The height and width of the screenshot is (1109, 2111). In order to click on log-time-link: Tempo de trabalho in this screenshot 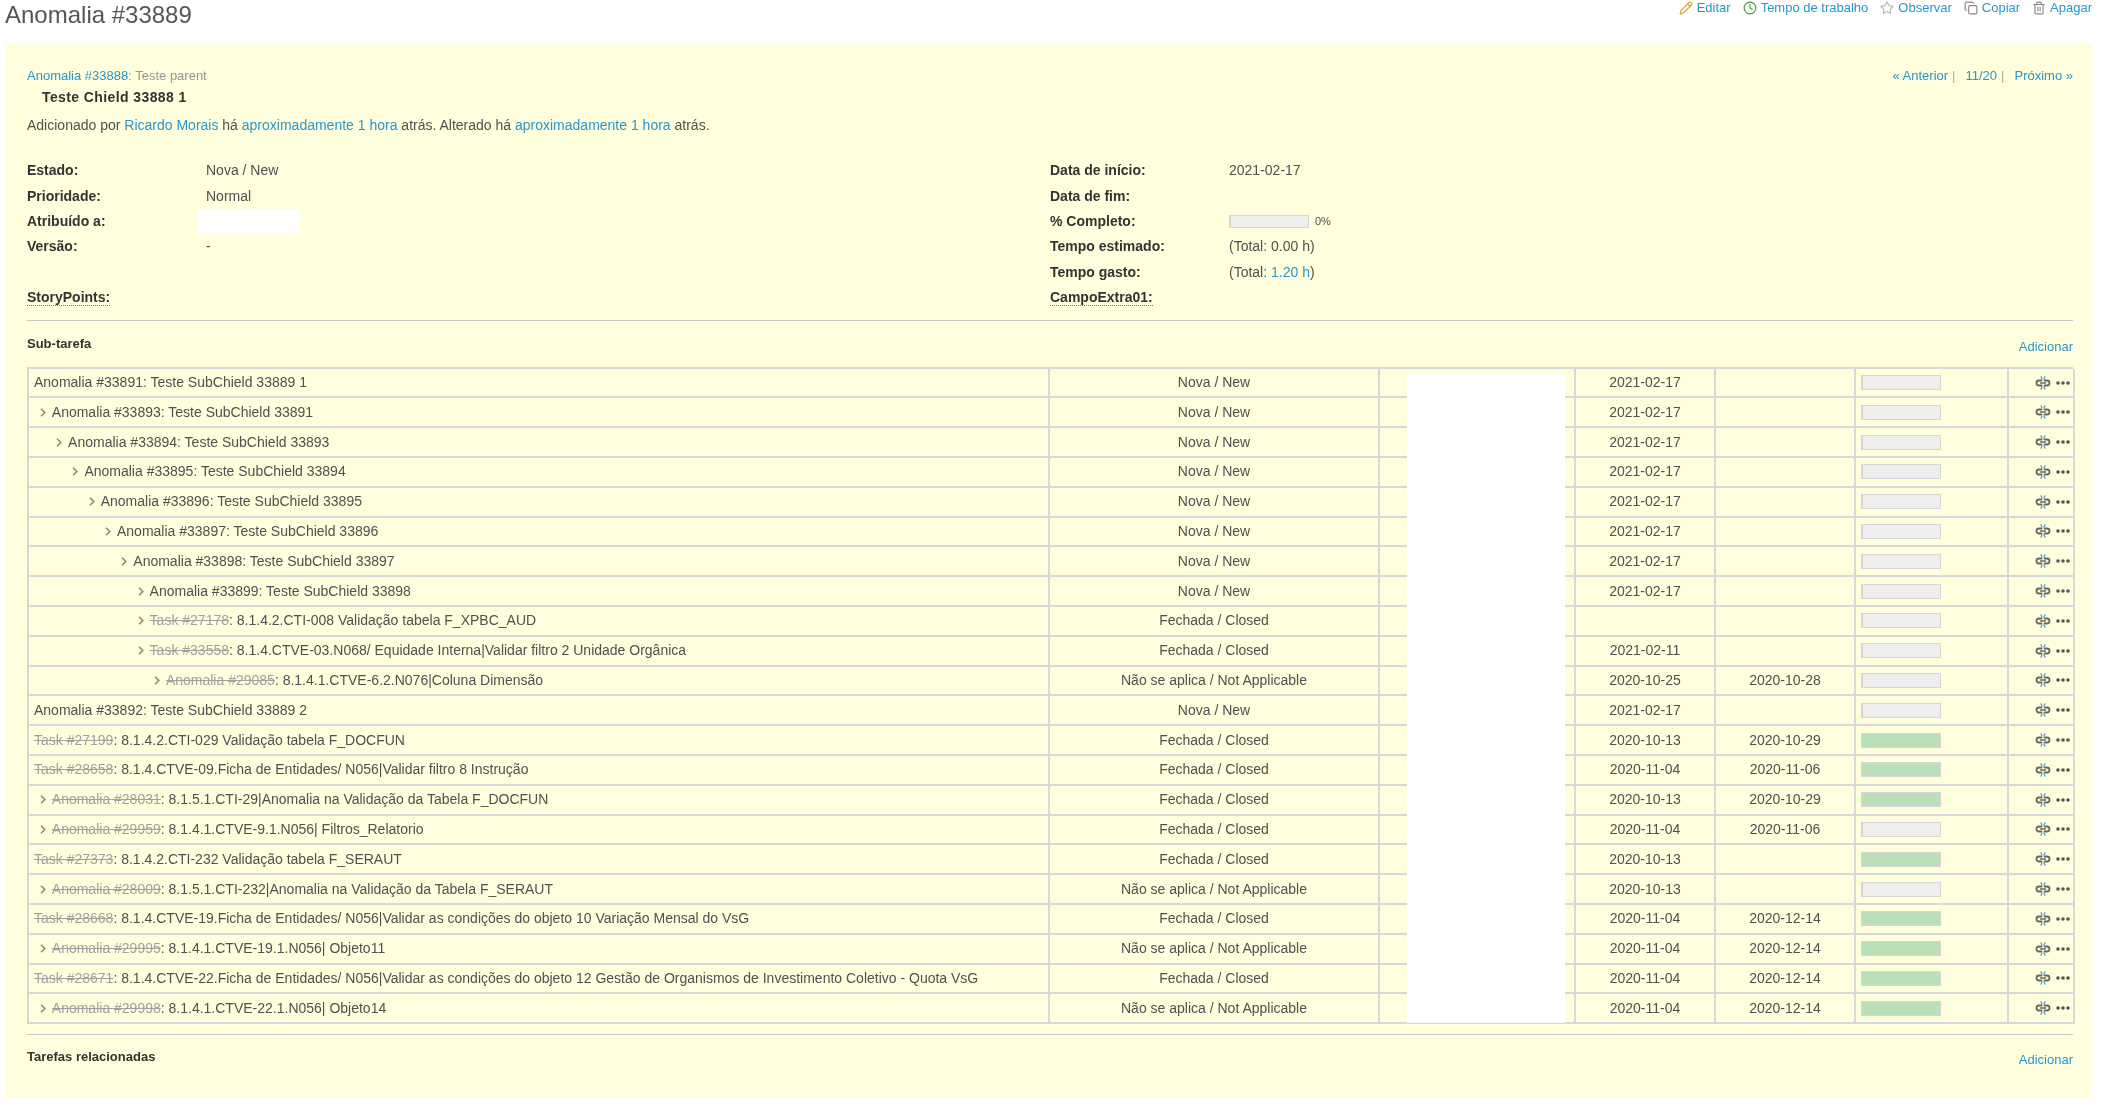, I will do `click(1805, 7)`.